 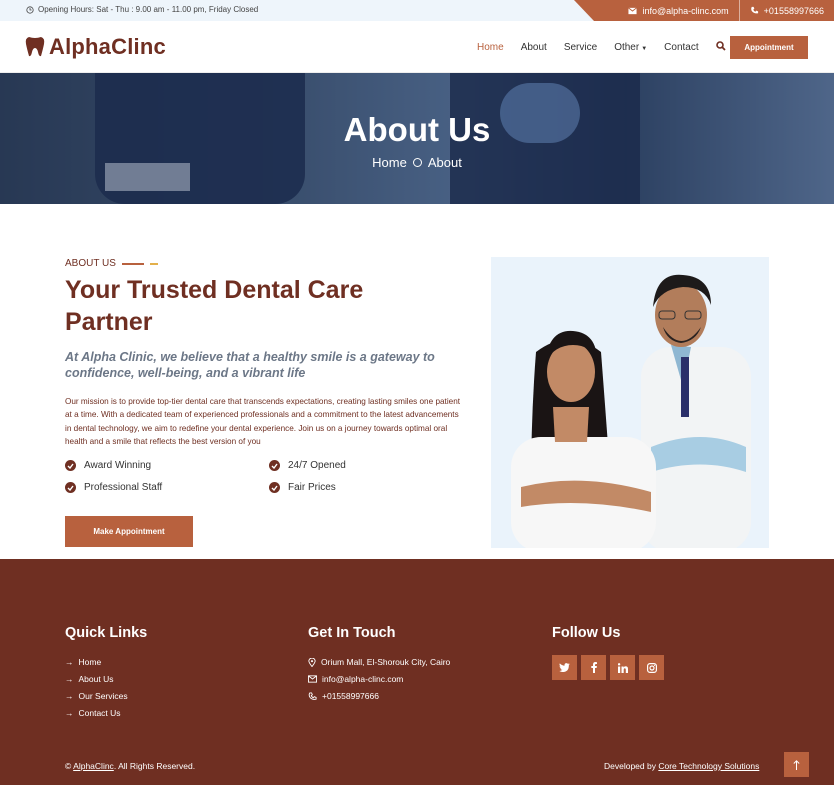 What do you see at coordinates (580, 47) in the screenshot?
I see `nav-item-service: Service` at bounding box center [580, 47].